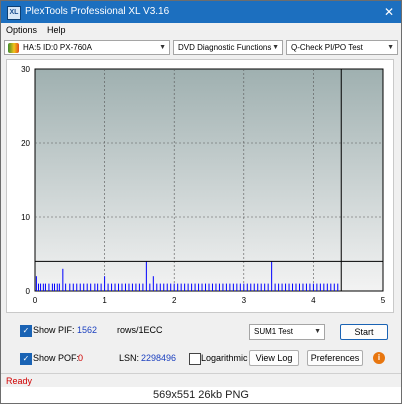 Image resolution: width=402 pixels, height=404 pixels. What do you see at coordinates (87, 47) in the screenshot?
I see `drive-select: HA:5 ID:0 PX-760A ▼` at bounding box center [87, 47].